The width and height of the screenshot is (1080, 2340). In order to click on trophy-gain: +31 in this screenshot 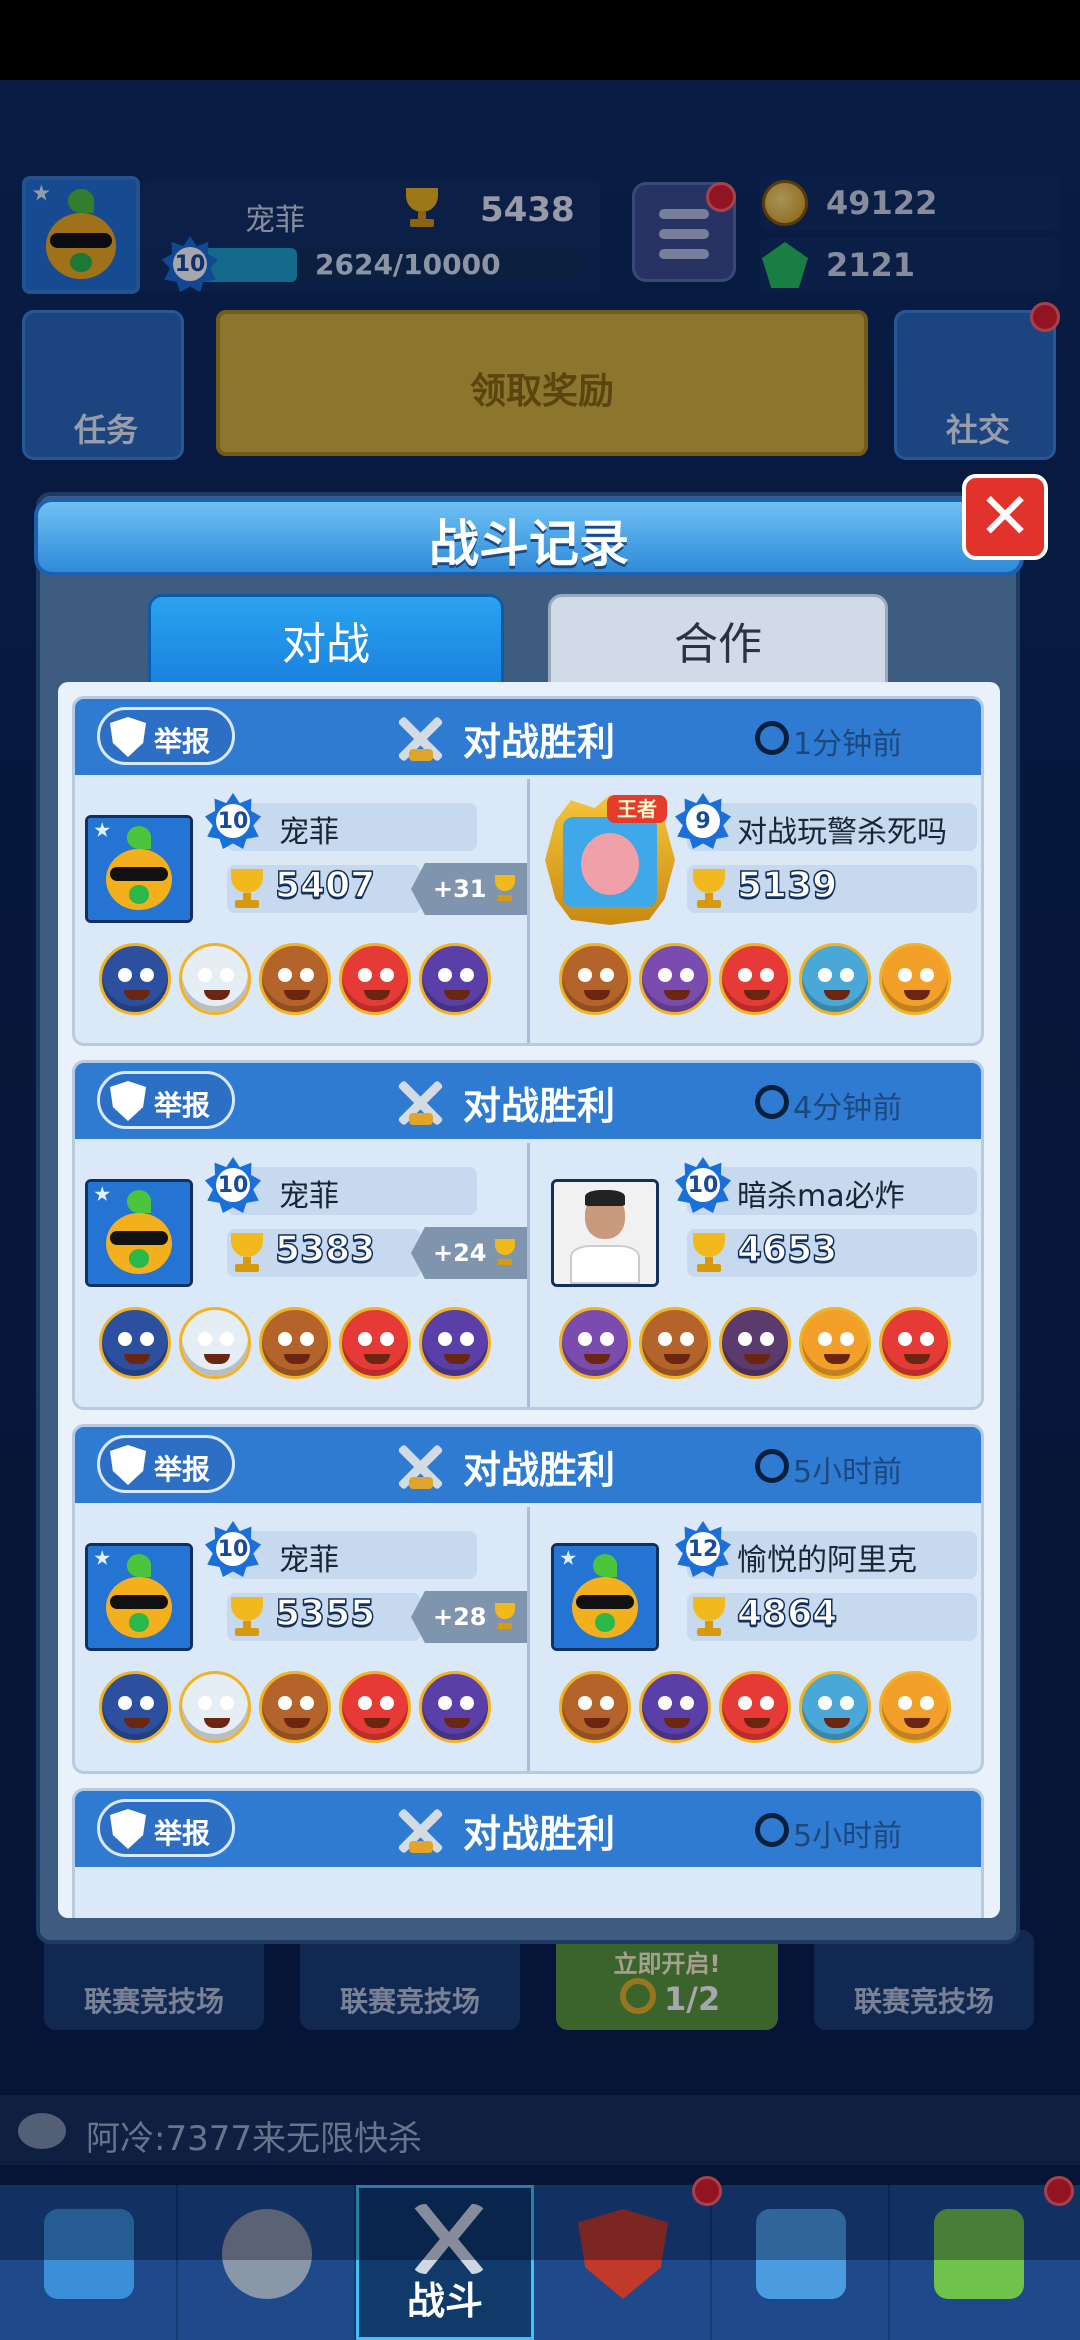, I will do `click(460, 889)`.